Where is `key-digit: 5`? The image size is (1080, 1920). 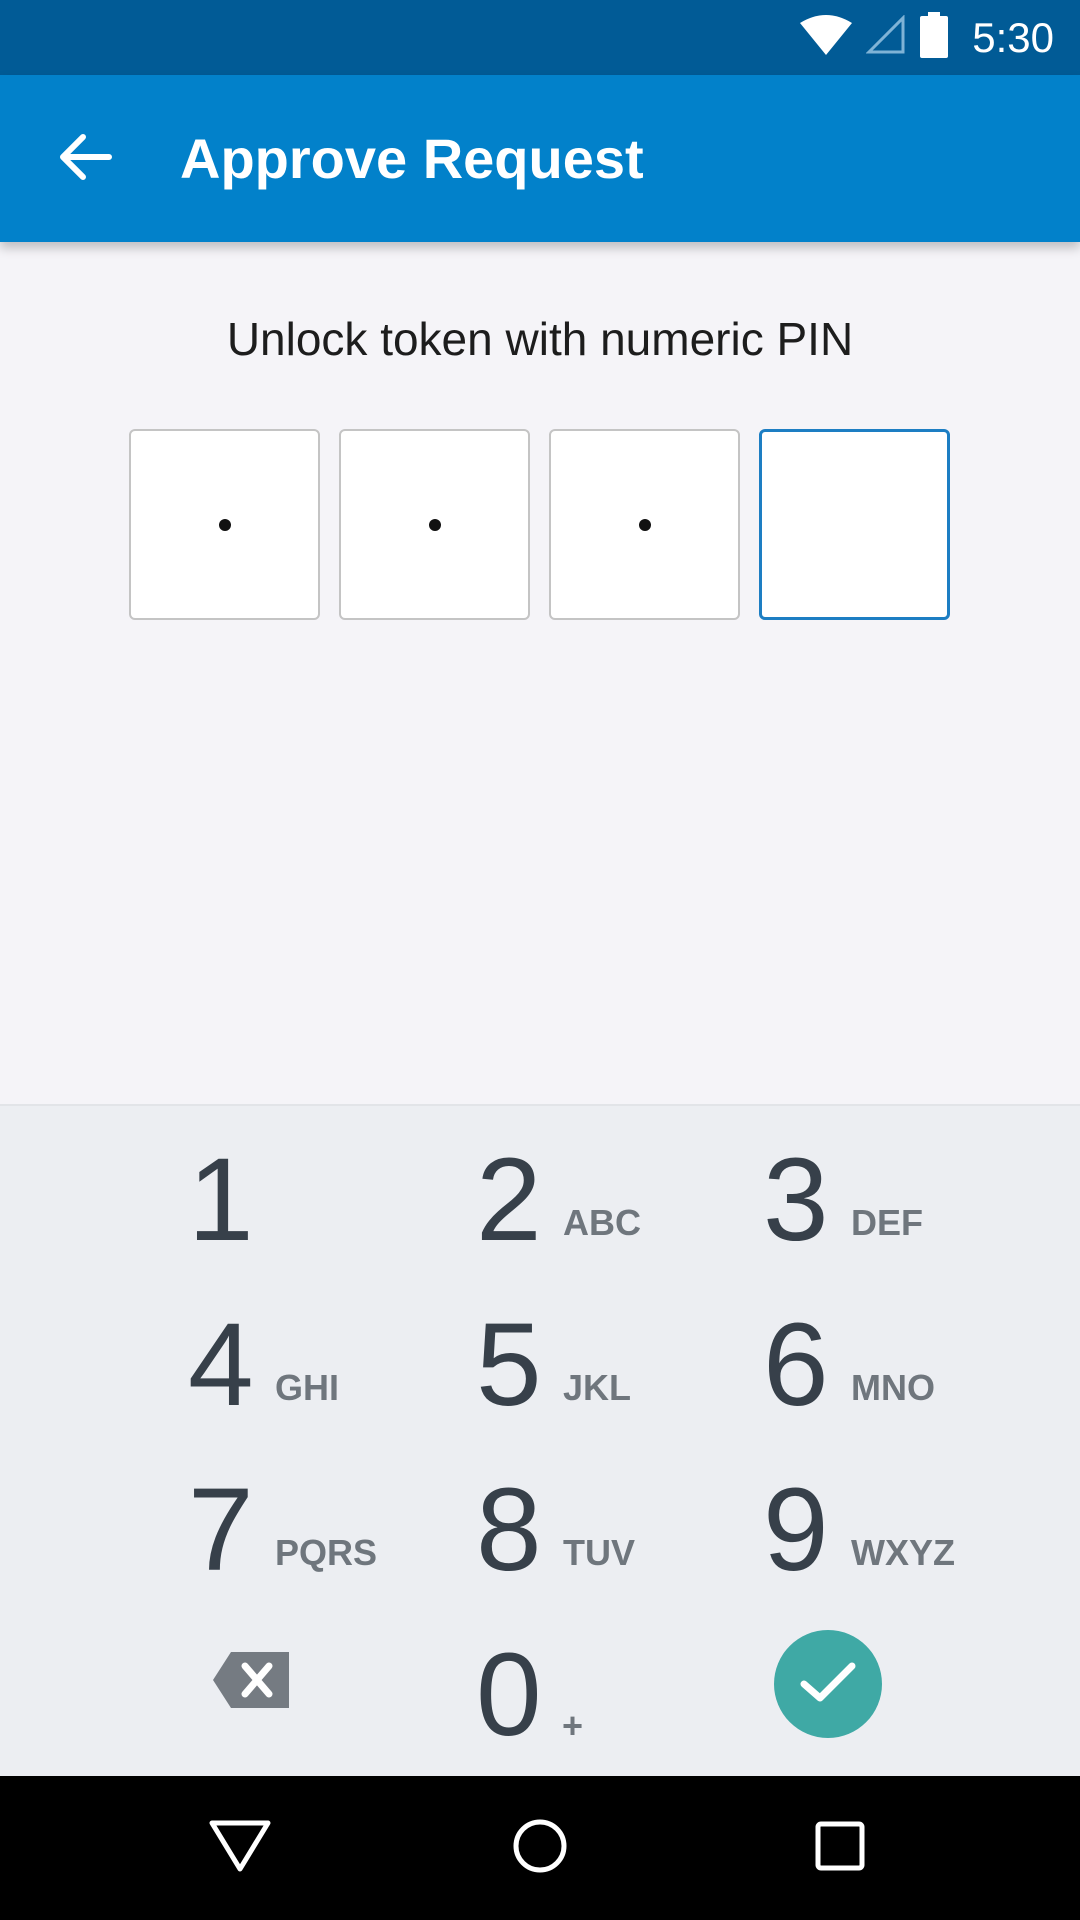
key-digit: 5 is located at coordinates (509, 1365).